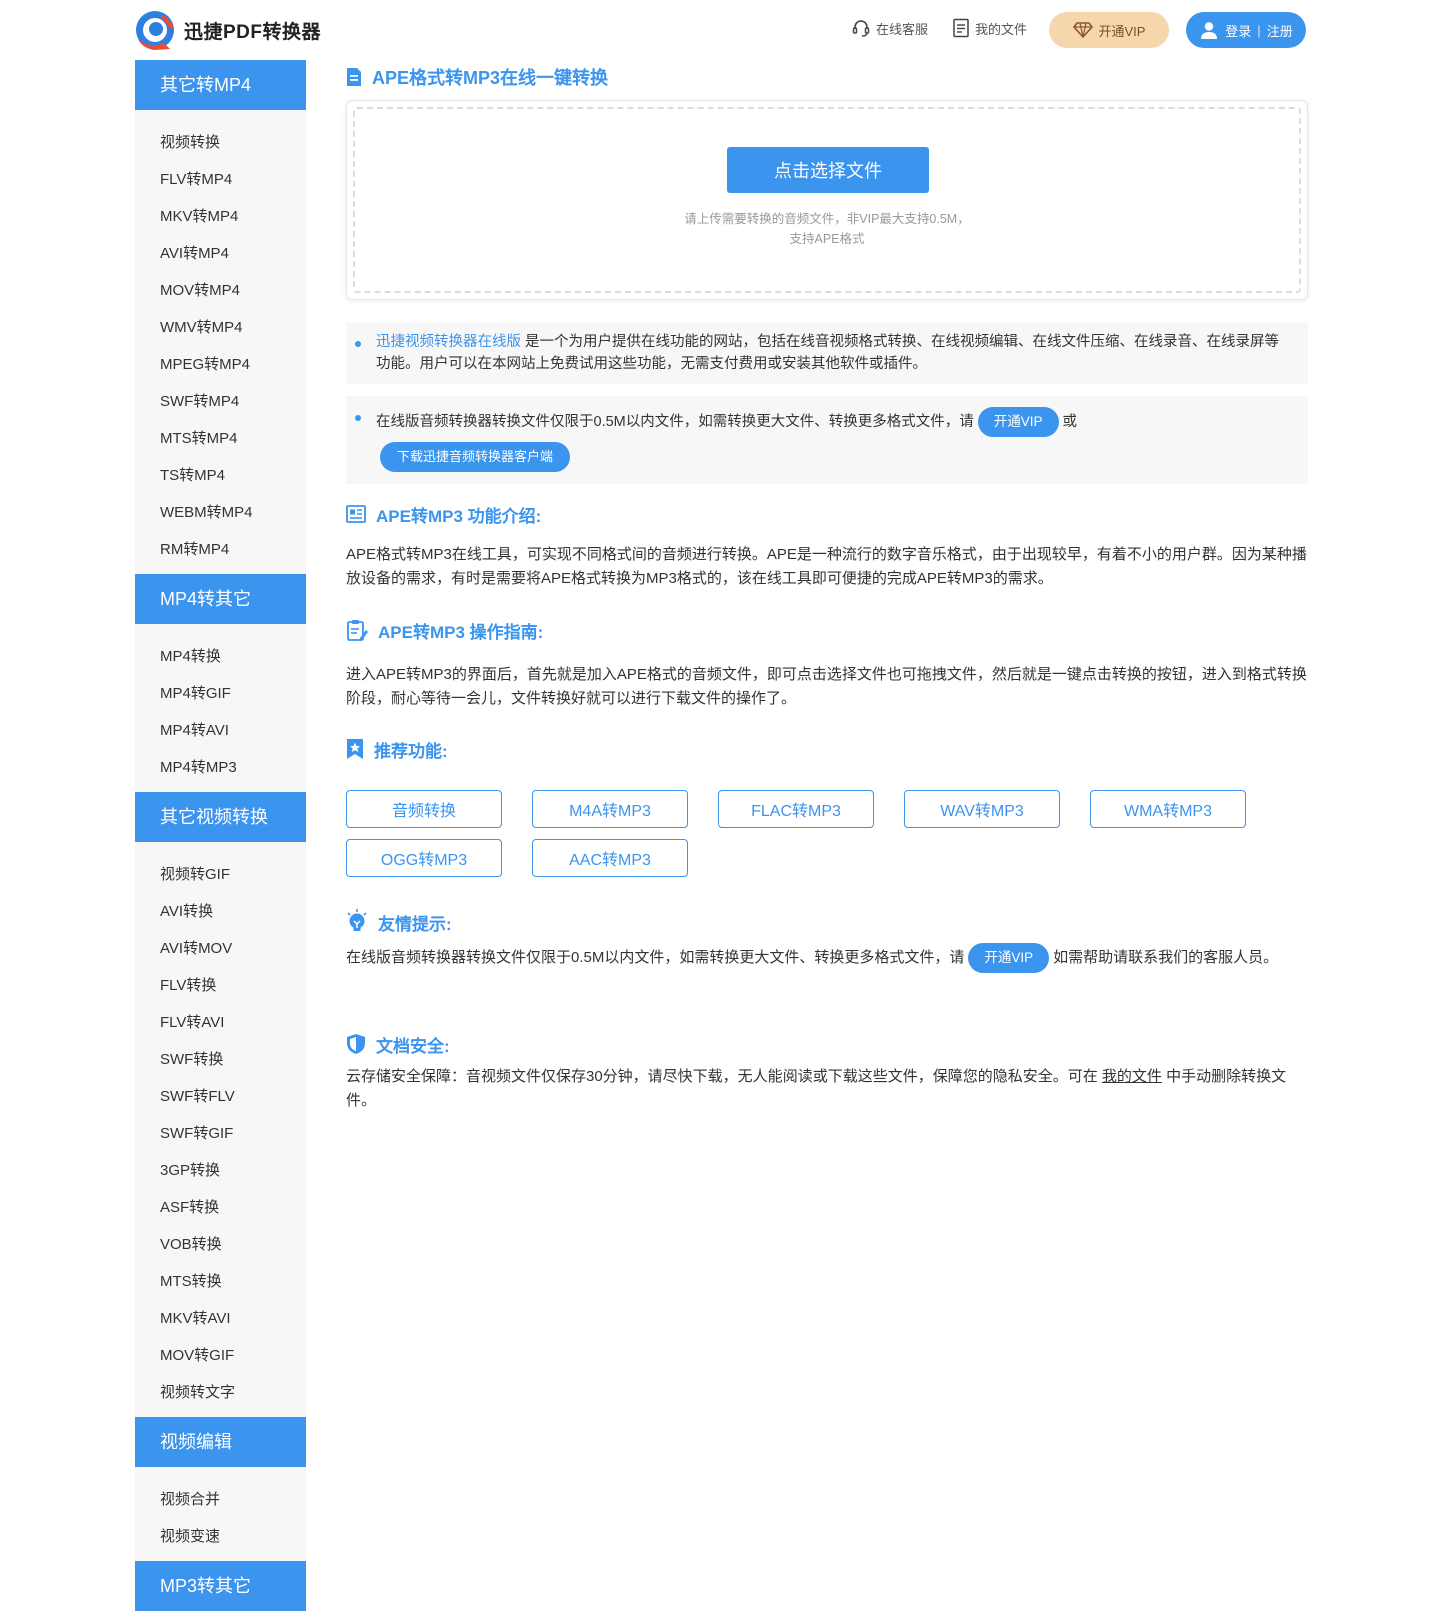 This screenshot has width=1440, height=1611. What do you see at coordinates (354, 77) in the screenshot?
I see `document-icon` at bounding box center [354, 77].